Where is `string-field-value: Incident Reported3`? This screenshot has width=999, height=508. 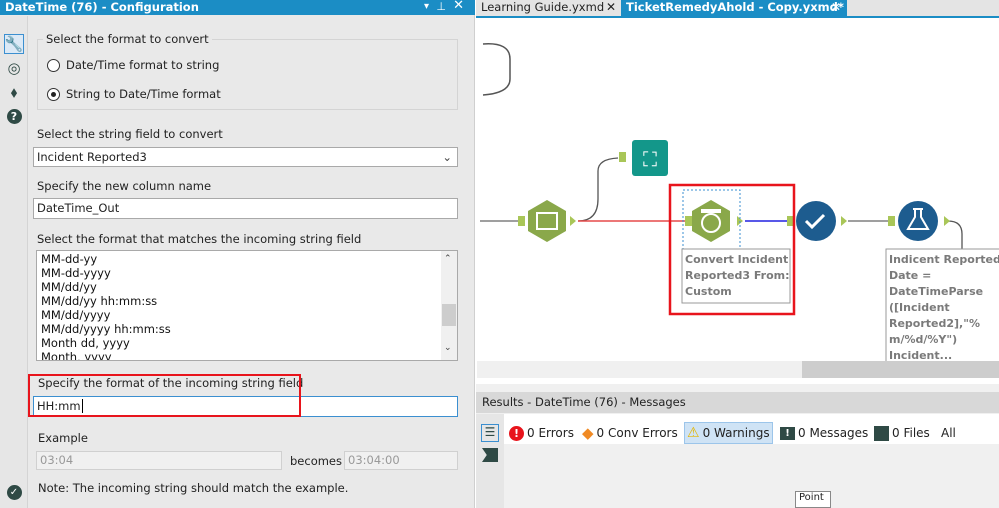 string-field-value: Incident Reported3 is located at coordinates (92, 157).